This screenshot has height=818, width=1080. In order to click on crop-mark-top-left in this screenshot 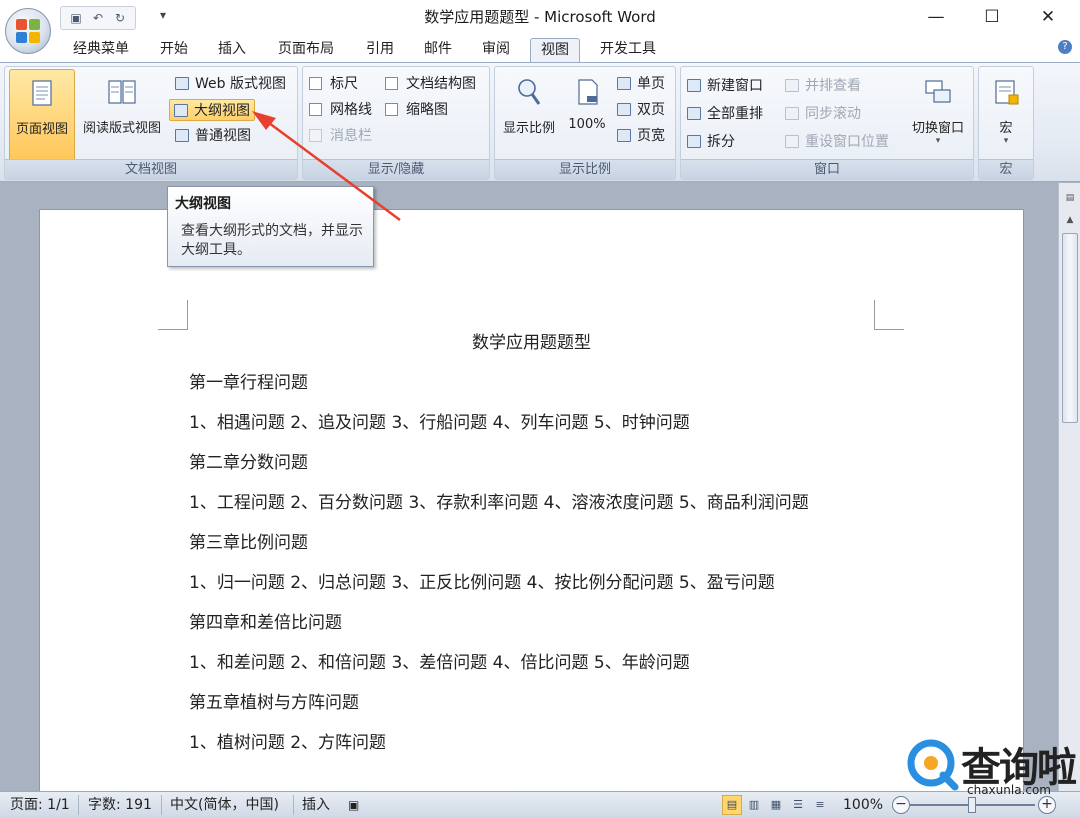, I will do `click(173, 315)`.